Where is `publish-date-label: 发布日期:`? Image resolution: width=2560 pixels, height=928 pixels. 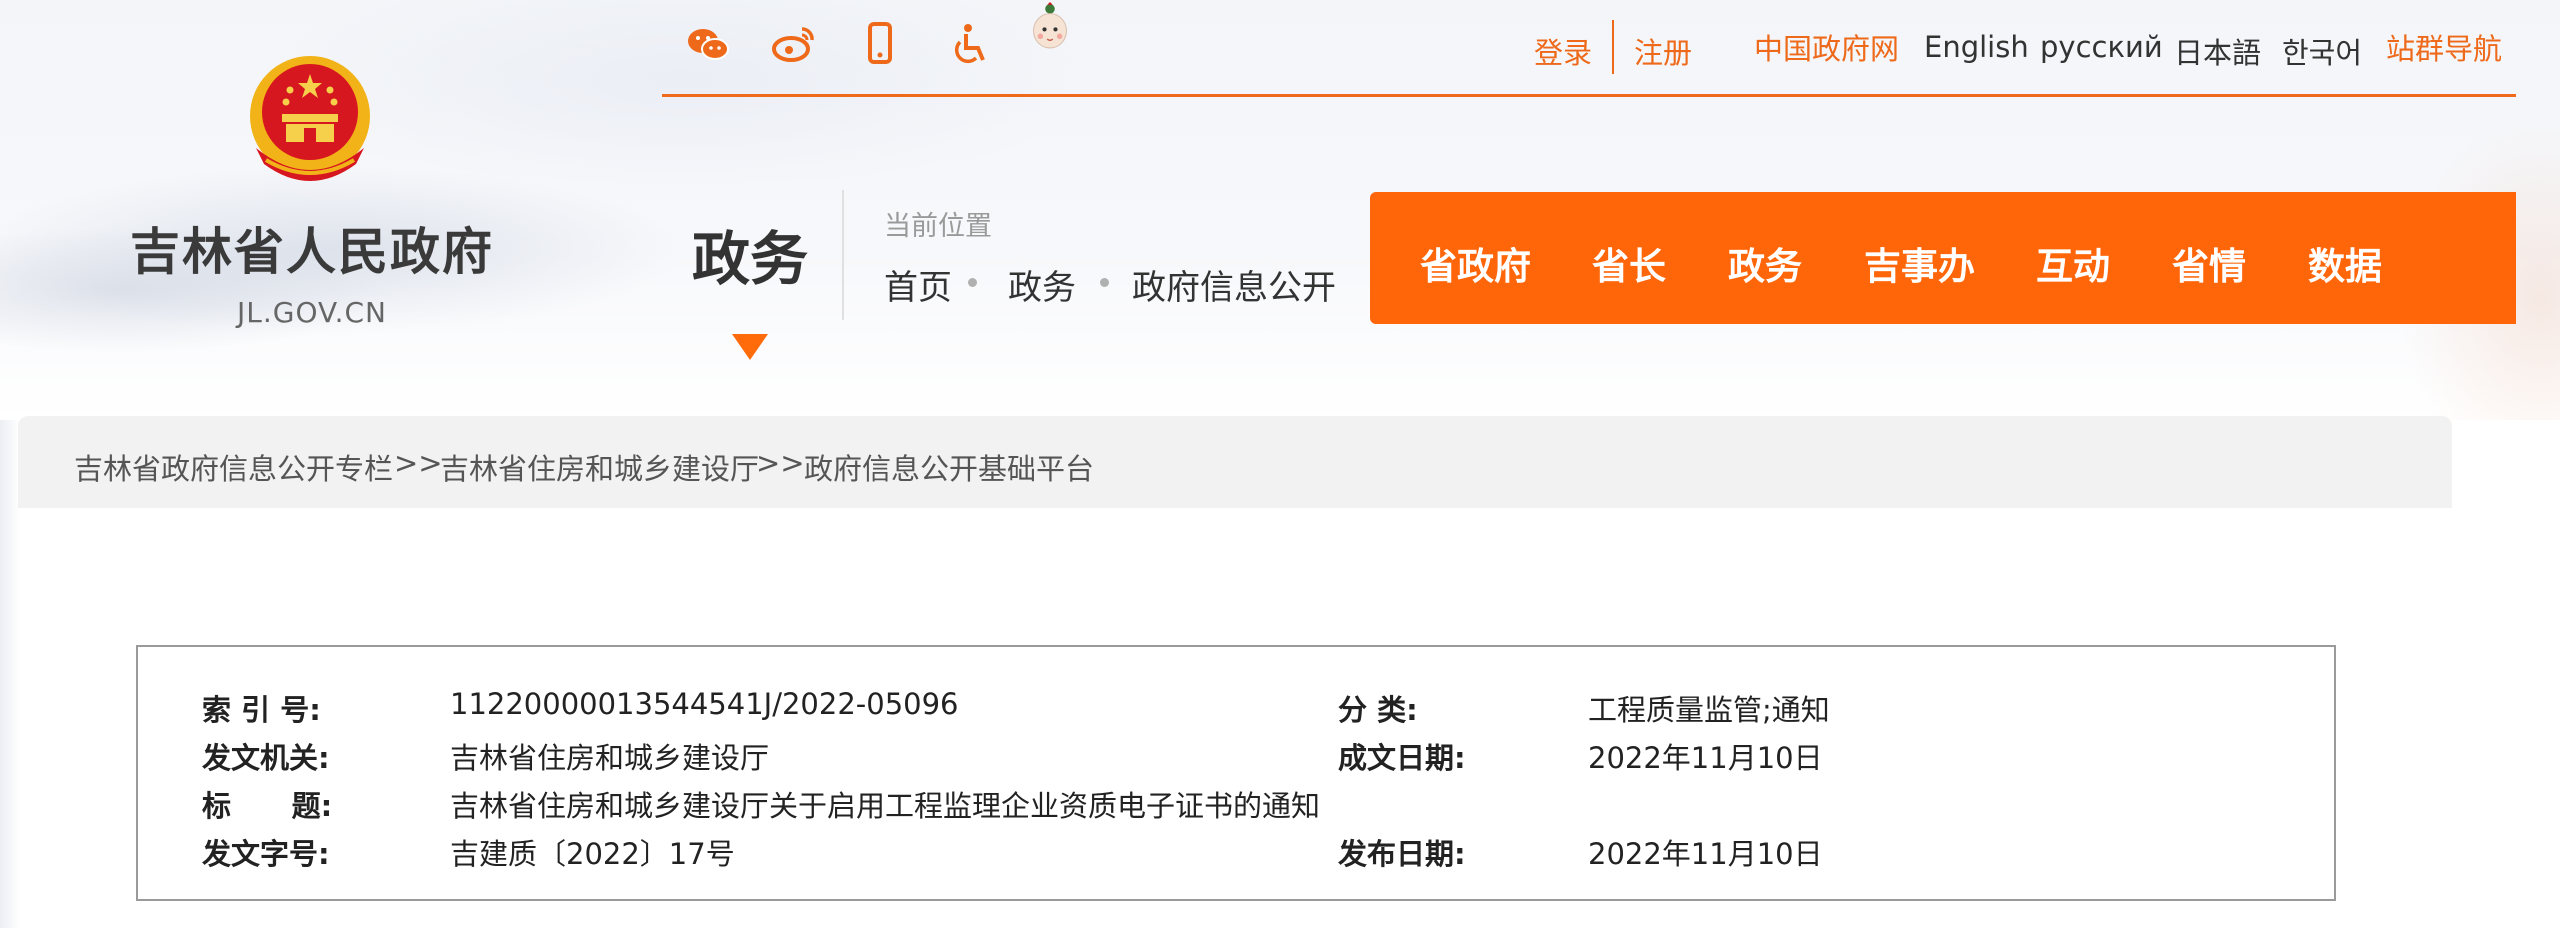
publish-date-label: 发布日期: is located at coordinates (1402, 854).